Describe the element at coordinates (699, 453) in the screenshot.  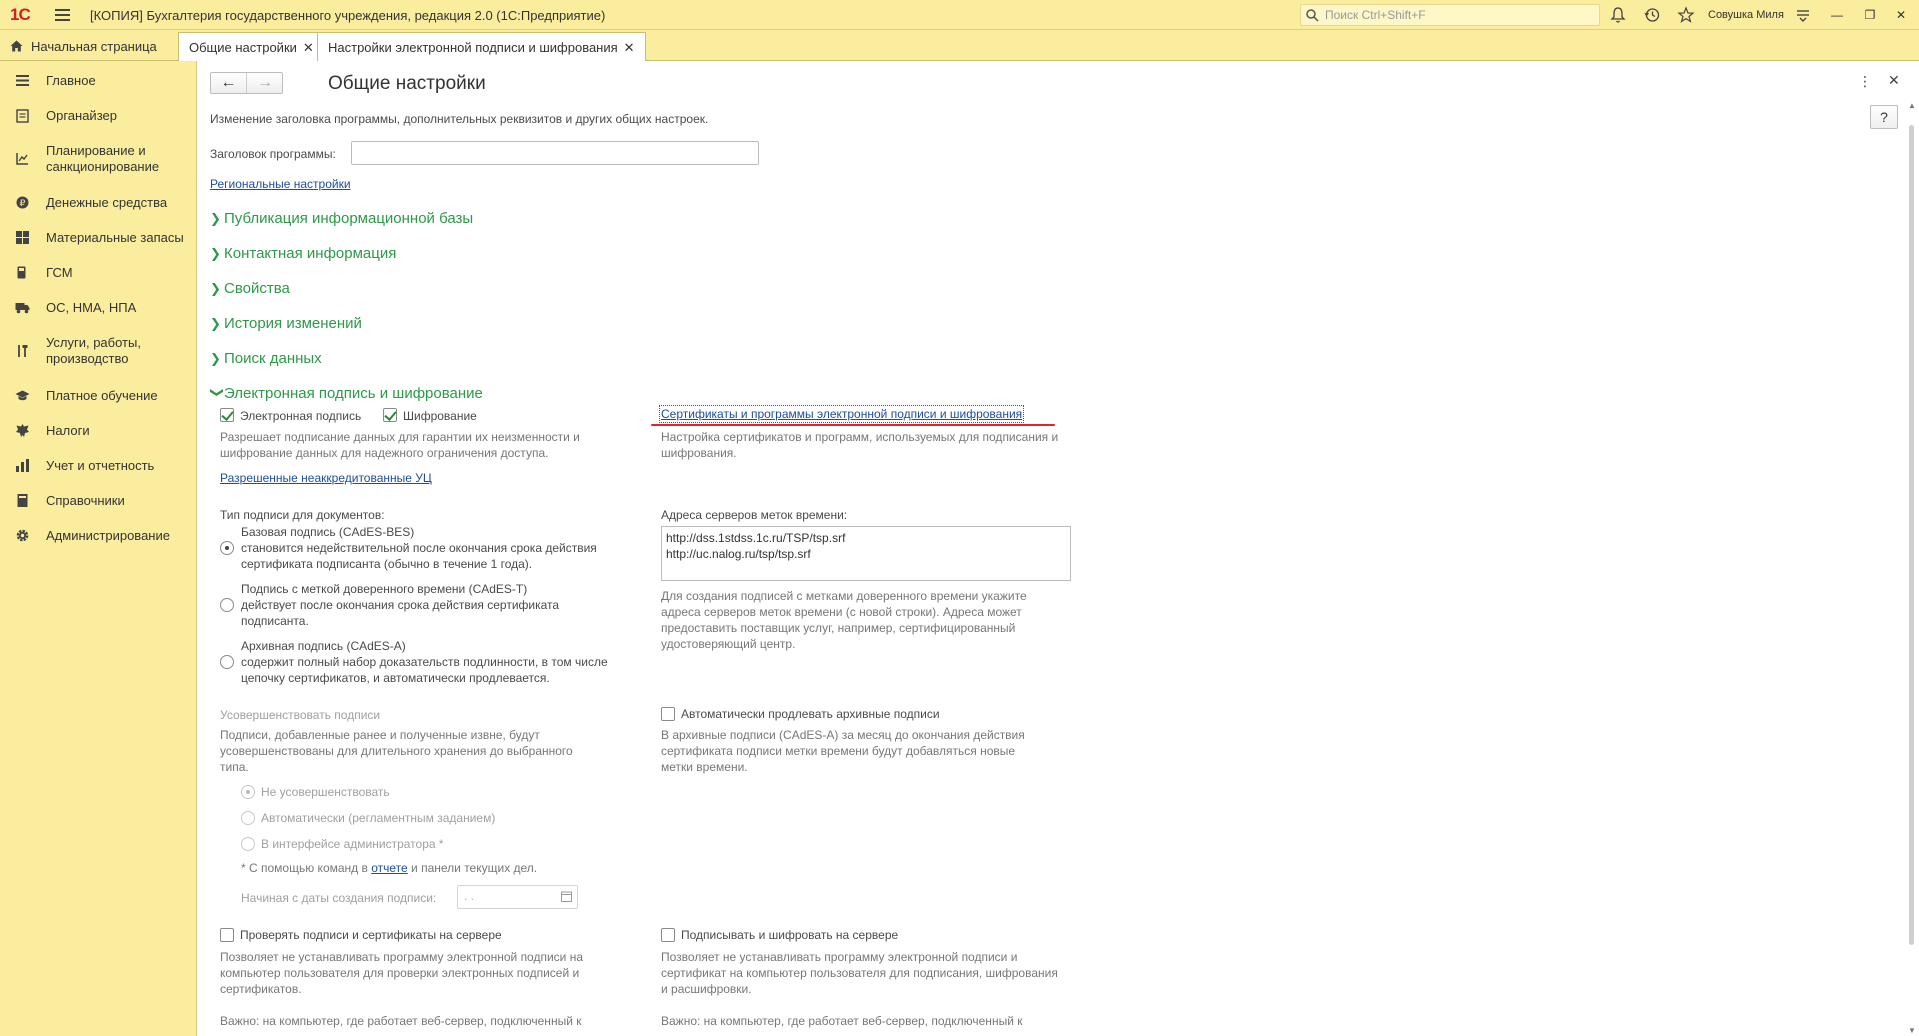
I see `certs-desc-line: шифрования.` at that location.